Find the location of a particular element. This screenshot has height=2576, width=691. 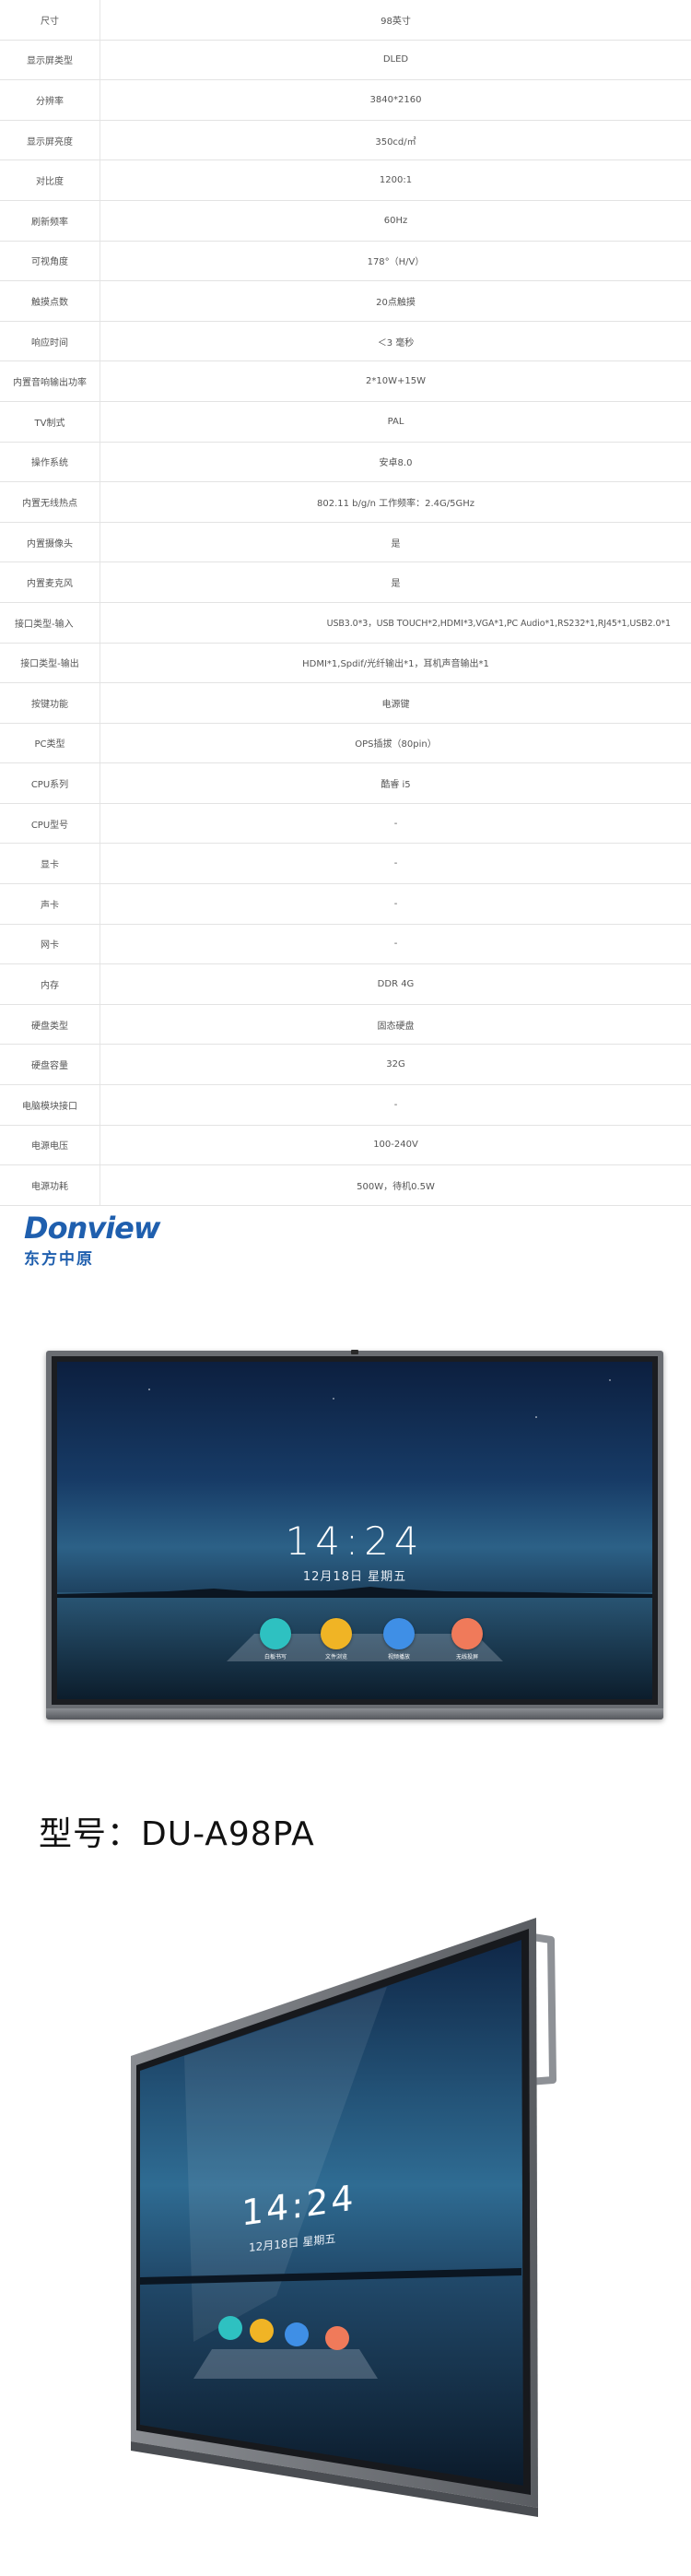

spec-key: 响应时间 is located at coordinates (49, 343).